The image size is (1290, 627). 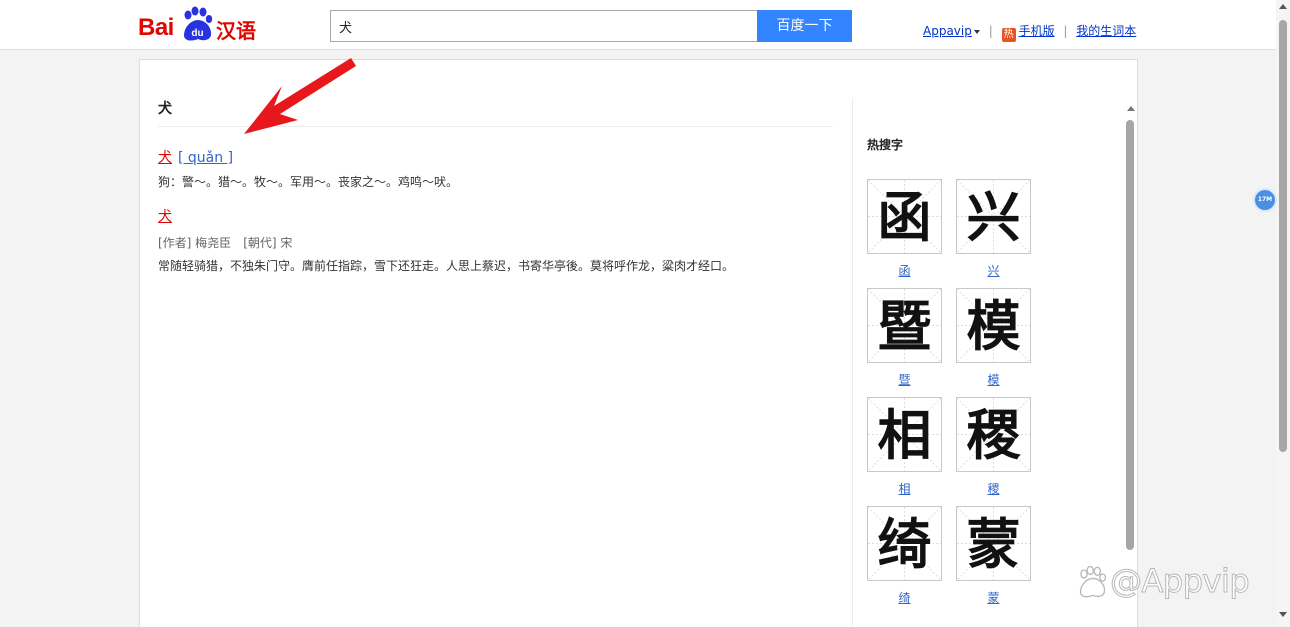 I want to click on sidebar-title: 热搜字, so click(x=885, y=145).